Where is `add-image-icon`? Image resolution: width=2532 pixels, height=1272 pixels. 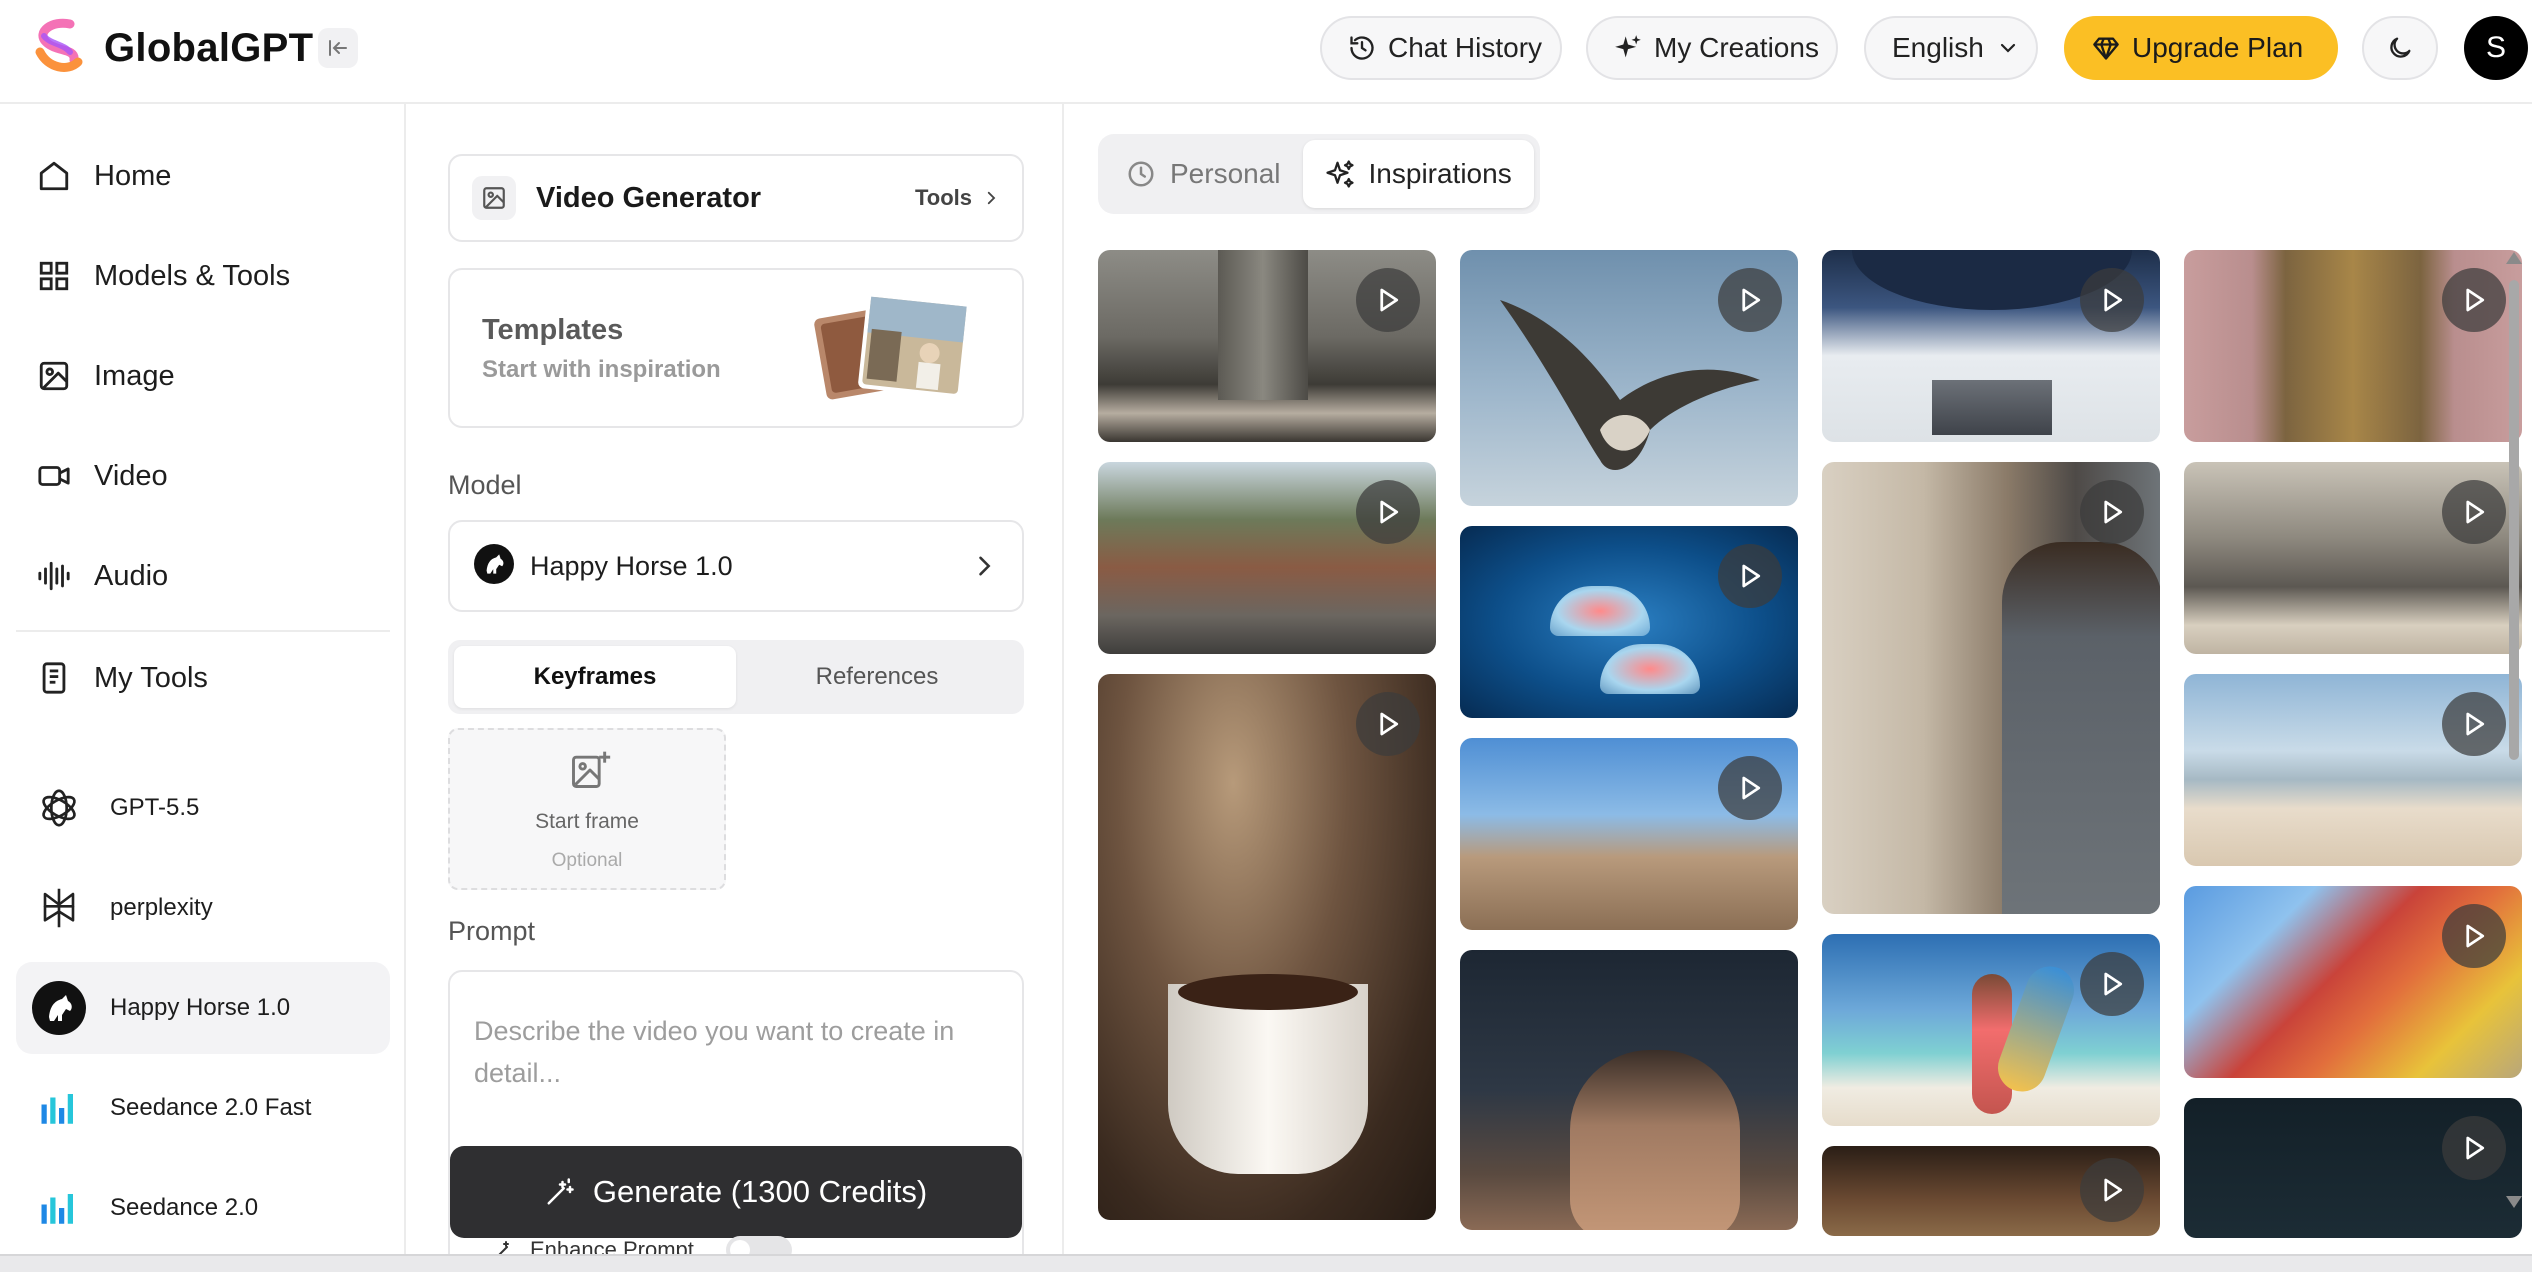
add-image-icon is located at coordinates (590, 772).